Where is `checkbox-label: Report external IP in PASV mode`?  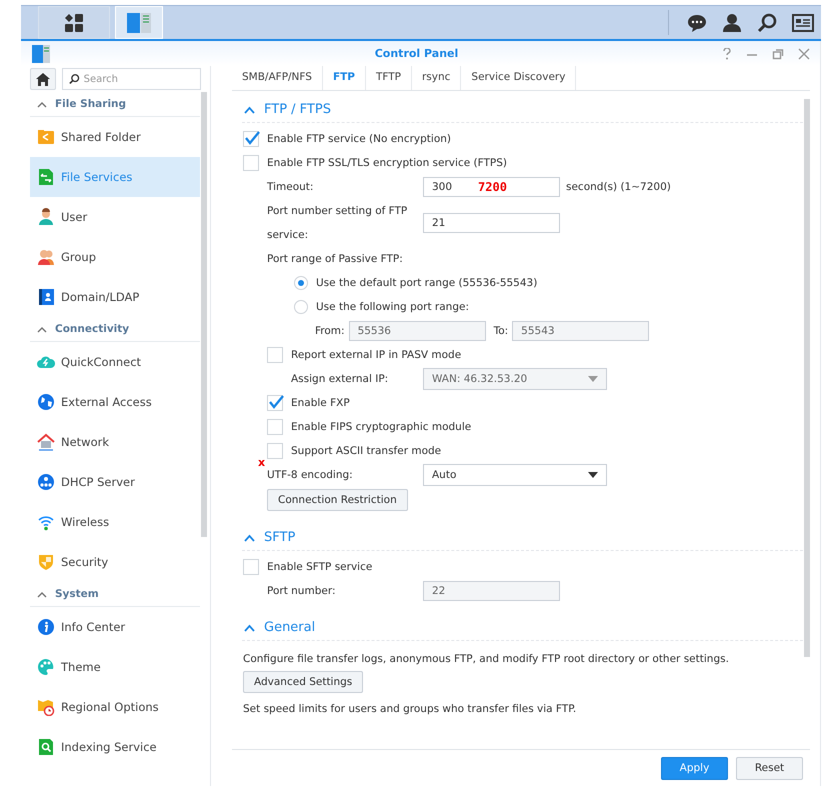 checkbox-label: Report external IP in PASV mode is located at coordinates (376, 355).